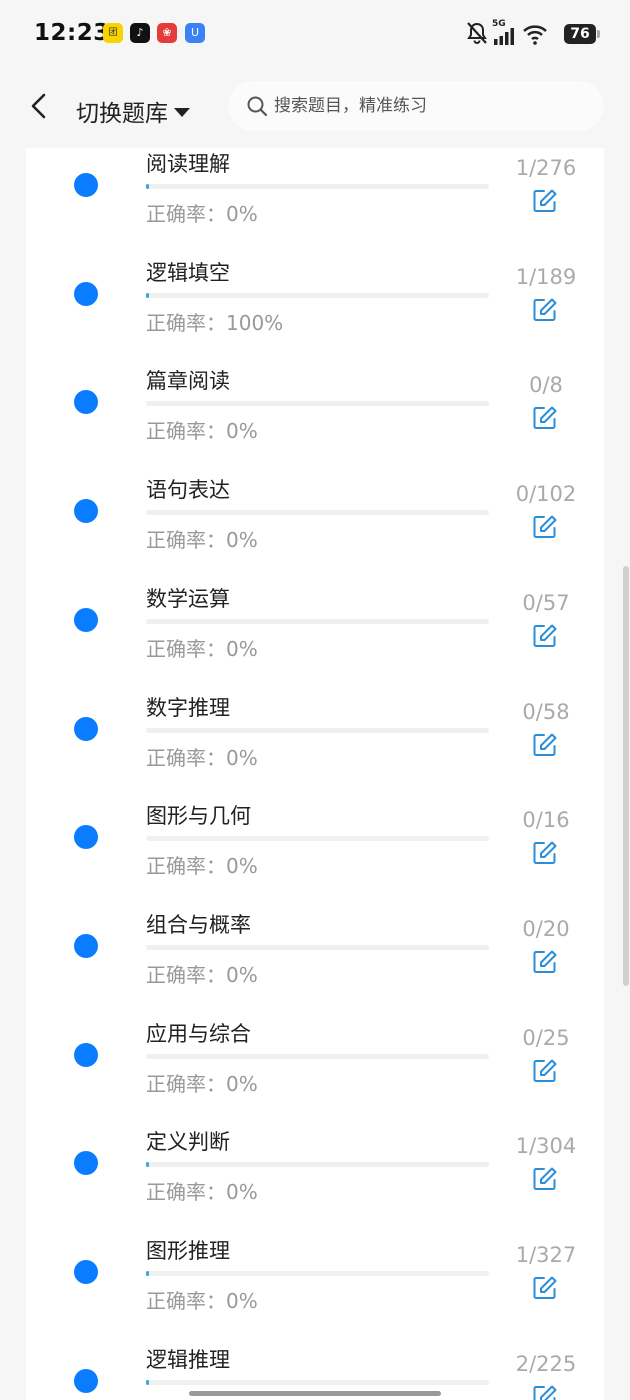 The image size is (630, 1400). Describe the element at coordinates (533, 33) in the screenshot. I see `status-icons: 5G 76` at that location.